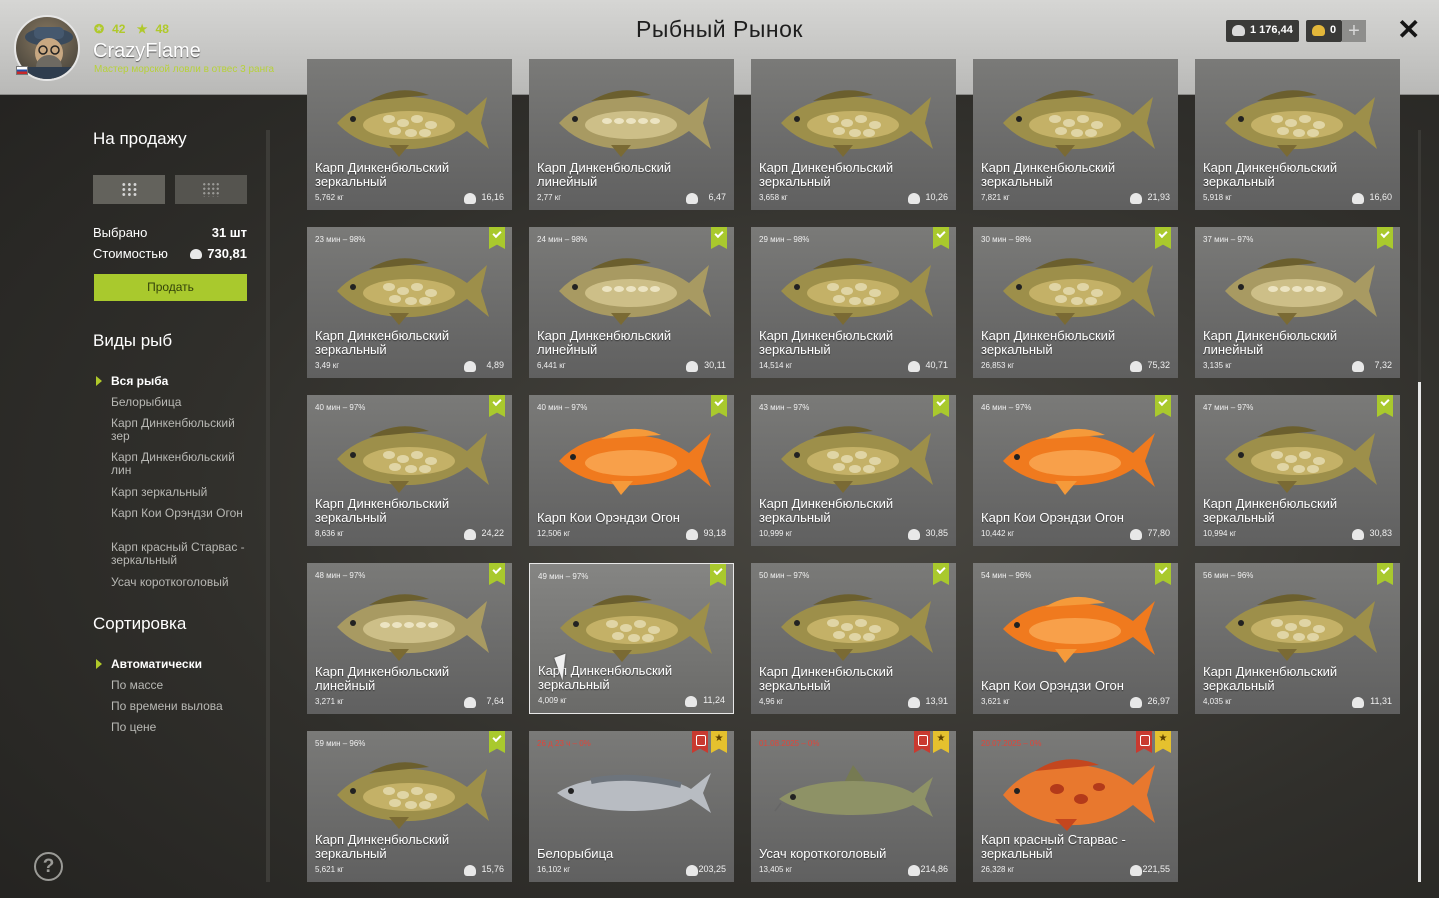 This screenshot has width=1439, height=898. I want to click on gold-value: 0, so click(1333, 30).